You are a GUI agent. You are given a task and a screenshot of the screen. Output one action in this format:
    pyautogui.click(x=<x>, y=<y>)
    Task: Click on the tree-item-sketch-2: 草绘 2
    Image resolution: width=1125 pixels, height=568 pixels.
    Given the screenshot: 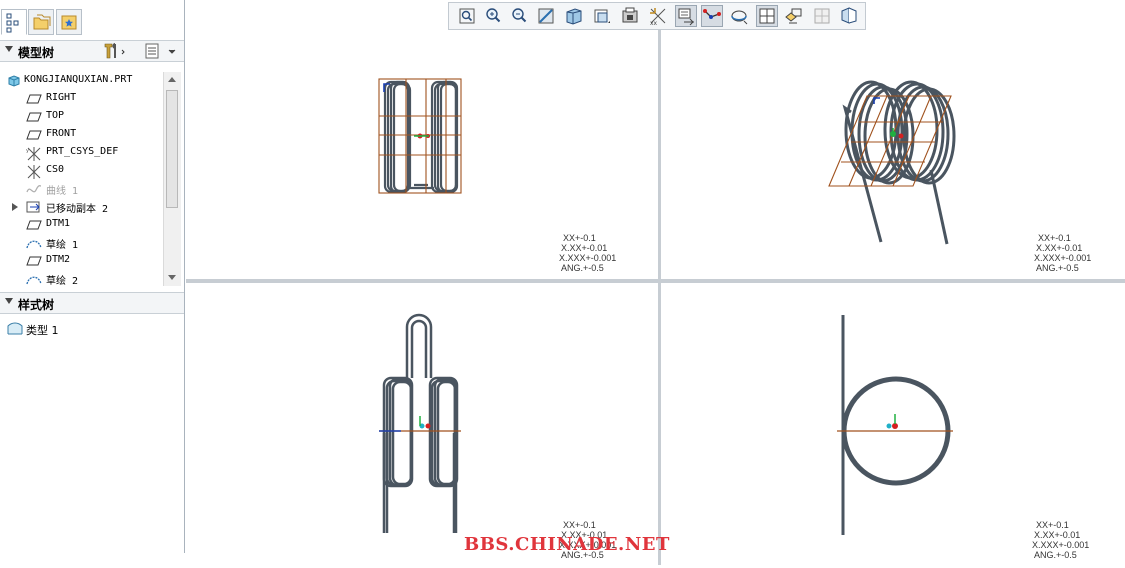 What is the action you would take?
    pyautogui.click(x=80, y=279)
    